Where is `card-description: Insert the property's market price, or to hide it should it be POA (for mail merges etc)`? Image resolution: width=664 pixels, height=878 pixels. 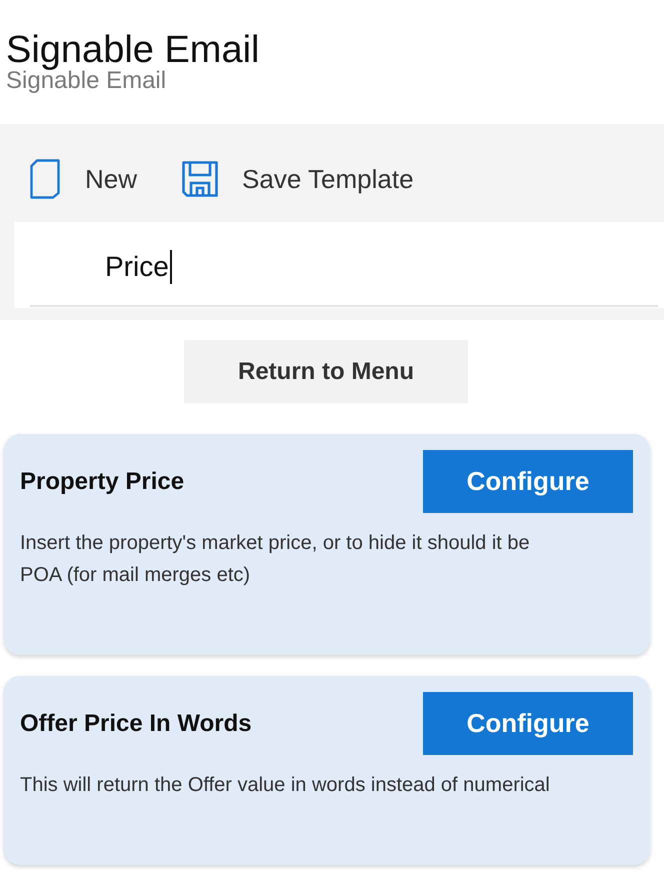 card-description: Insert the property's market price, or to hide it should it be POA (for mail merges etc) is located at coordinates (275, 559).